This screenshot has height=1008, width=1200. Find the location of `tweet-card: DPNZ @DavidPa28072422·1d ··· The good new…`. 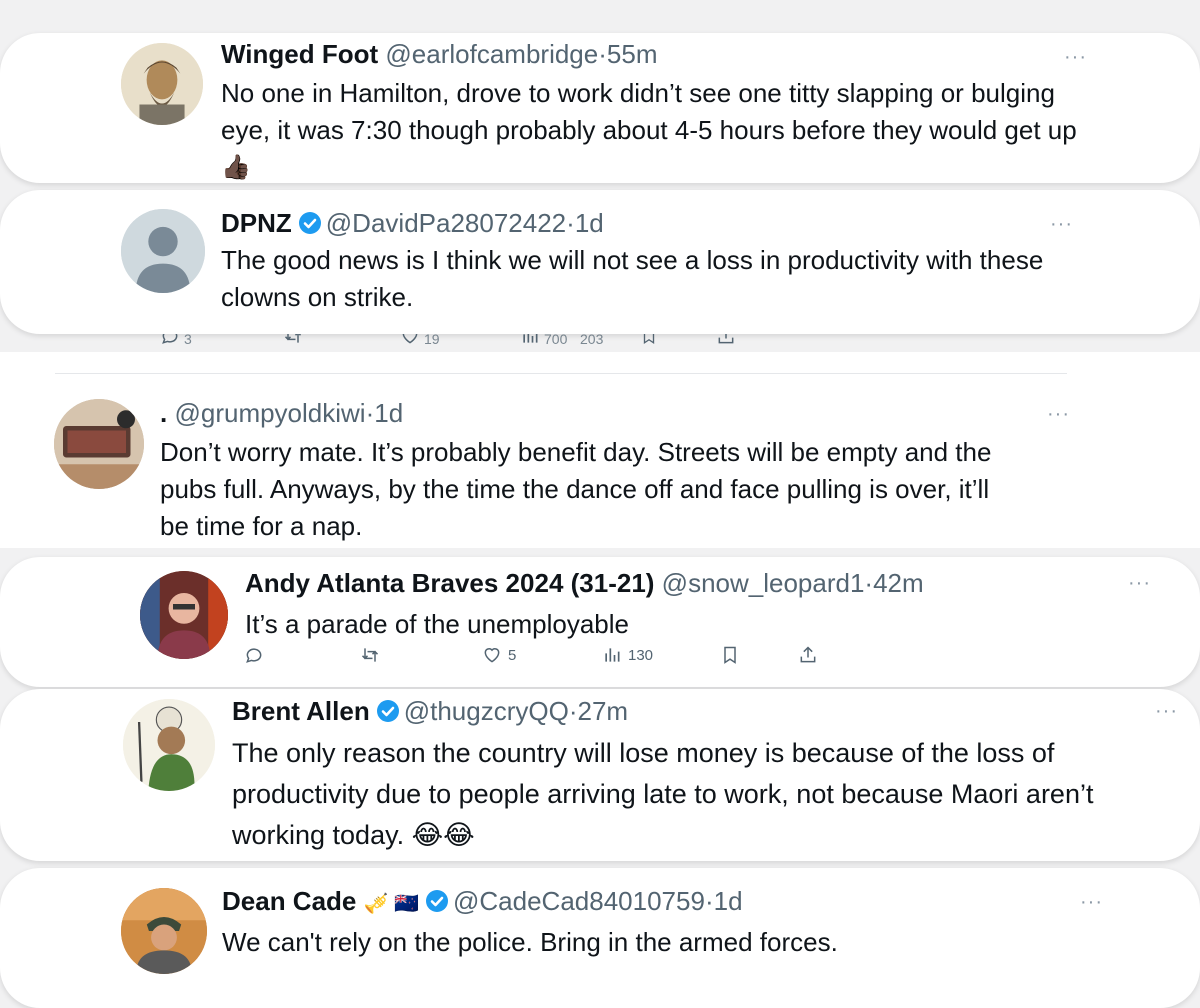

tweet-card: DPNZ @DavidPa28072422·1d ··· The good new… is located at coordinates (600, 262).